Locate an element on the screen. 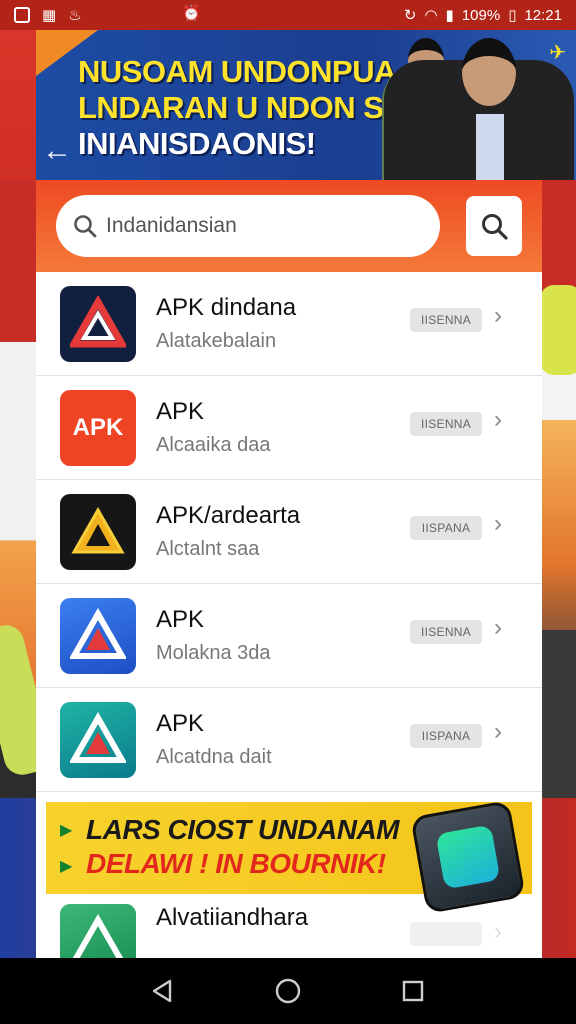 The height and width of the screenshot is (1024, 576). ad-line2: DELAWI ! IN BOURNIK! is located at coordinates (236, 863).